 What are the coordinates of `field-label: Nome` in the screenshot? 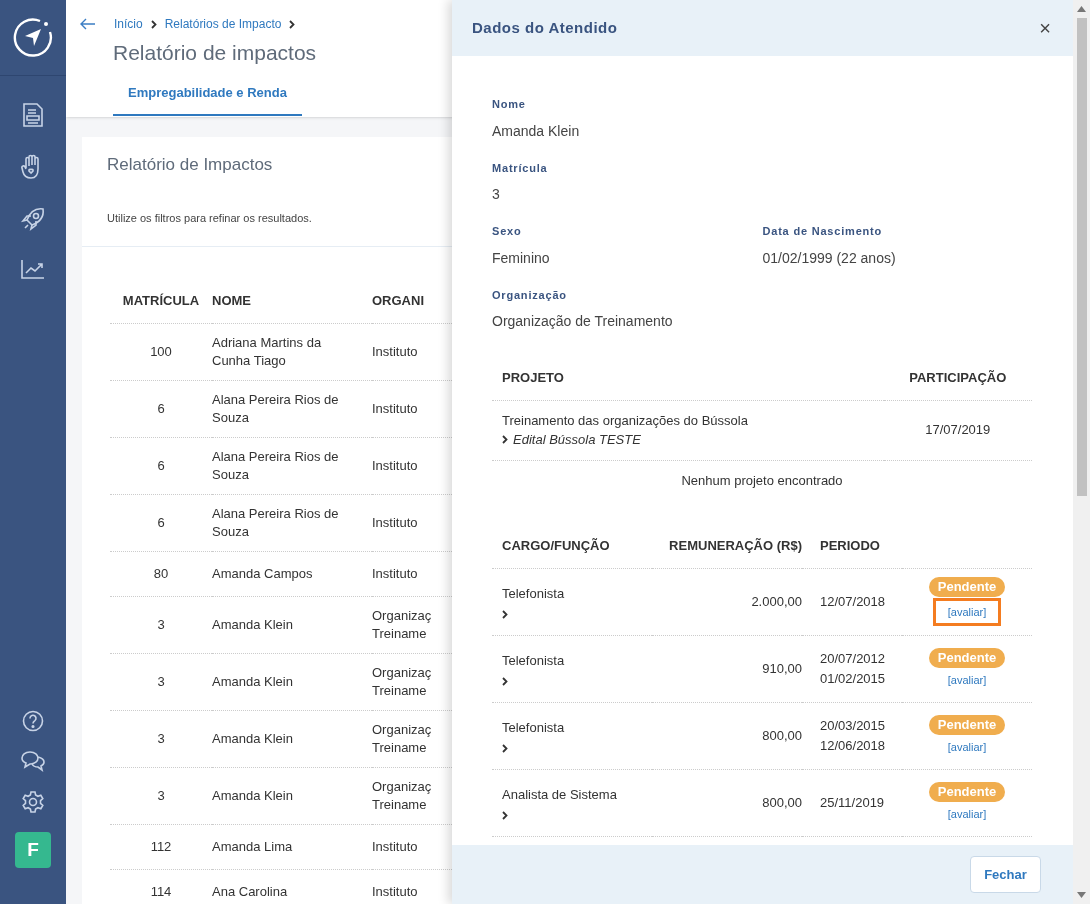 It's located at (509, 104).